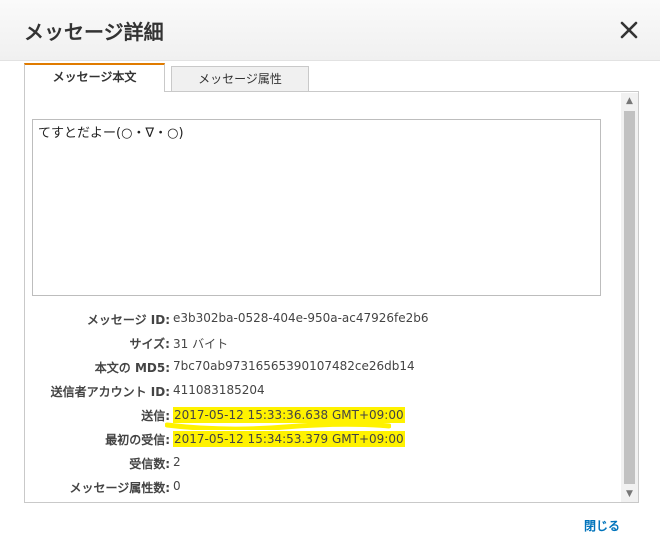  I want to click on close-button: 閉じる, so click(602, 525).